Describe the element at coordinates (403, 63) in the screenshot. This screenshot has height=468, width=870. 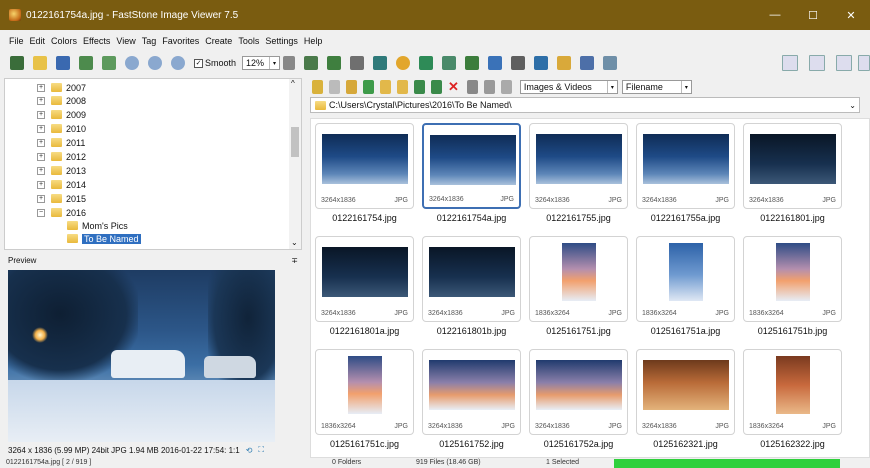
I see `brightness-icon` at that location.